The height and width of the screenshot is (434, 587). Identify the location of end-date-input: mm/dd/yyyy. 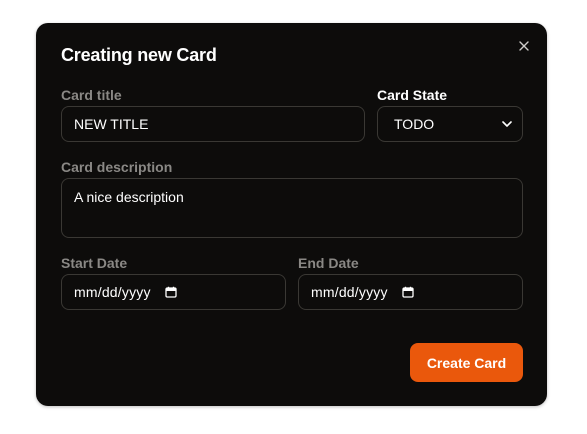
(410, 292).